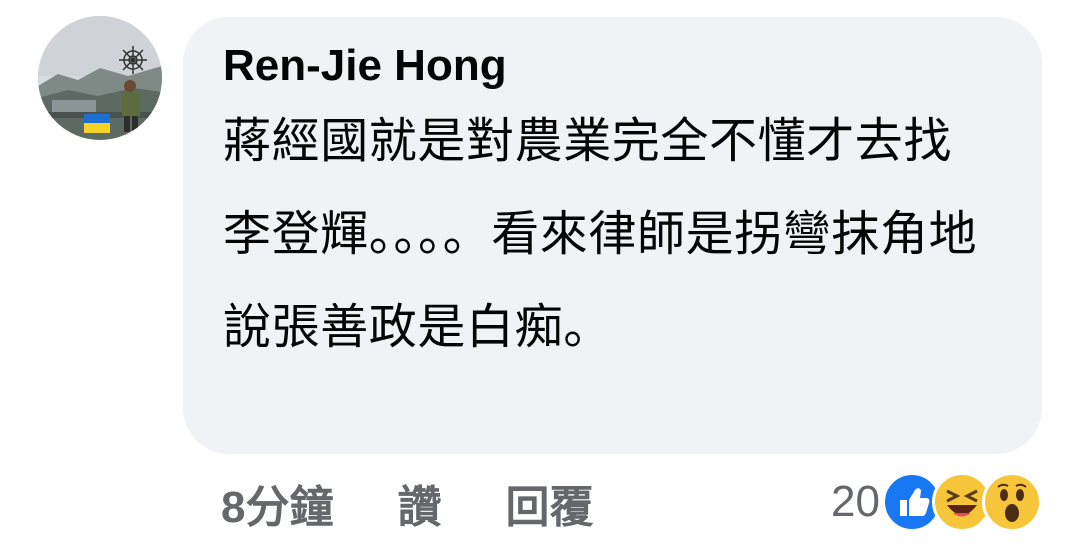  What do you see at coordinates (1012, 502) in the screenshot?
I see `wow-icon` at bounding box center [1012, 502].